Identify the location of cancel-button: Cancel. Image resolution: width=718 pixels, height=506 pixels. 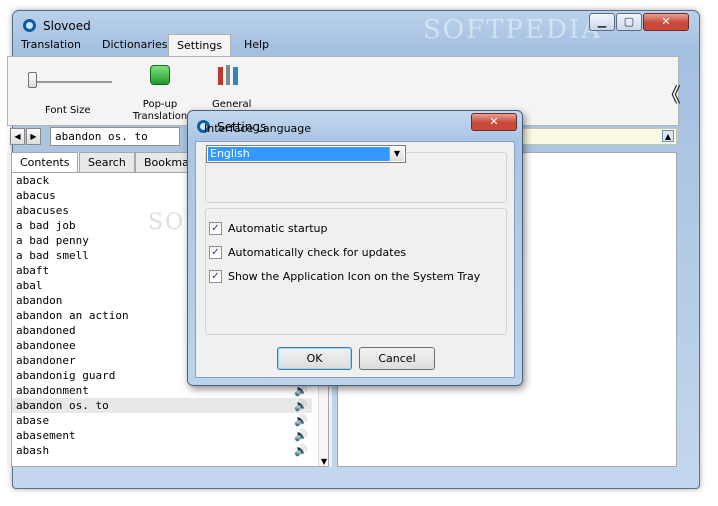
(397, 358).